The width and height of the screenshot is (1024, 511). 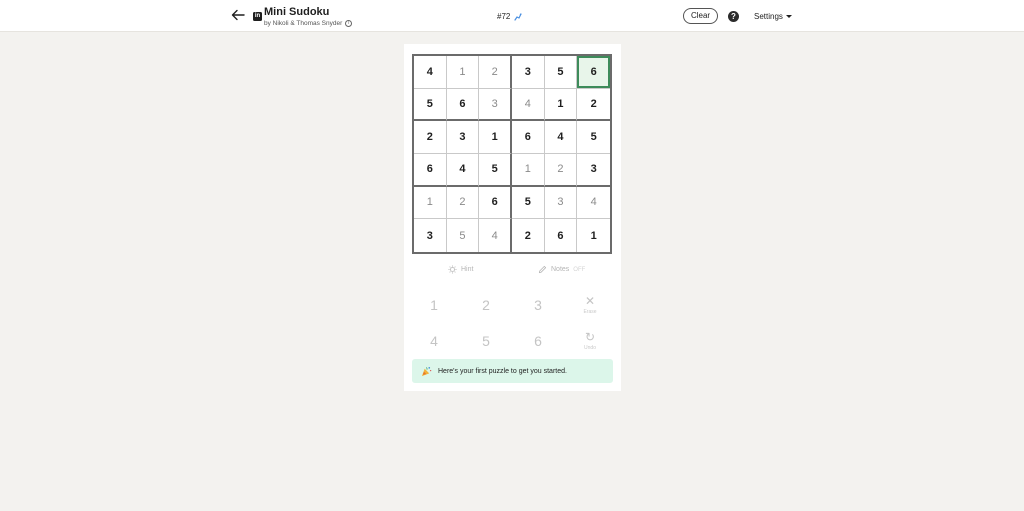 I want to click on clear-button: Clear, so click(x=700, y=16).